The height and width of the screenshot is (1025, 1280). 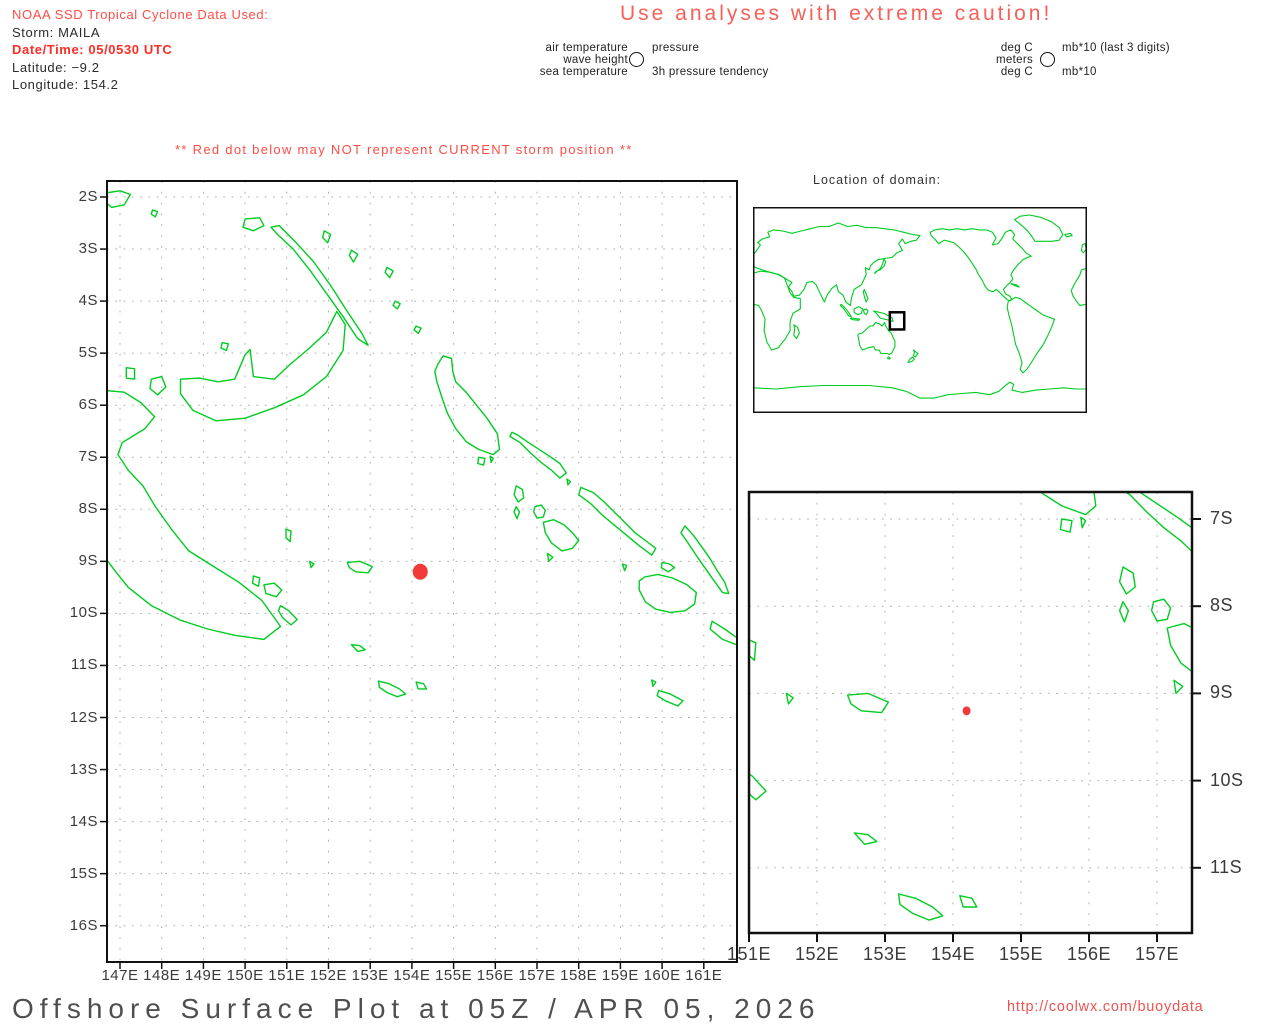 What do you see at coordinates (88, 353) in the screenshot?
I see `tick-label: 5S` at bounding box center [88, 353].